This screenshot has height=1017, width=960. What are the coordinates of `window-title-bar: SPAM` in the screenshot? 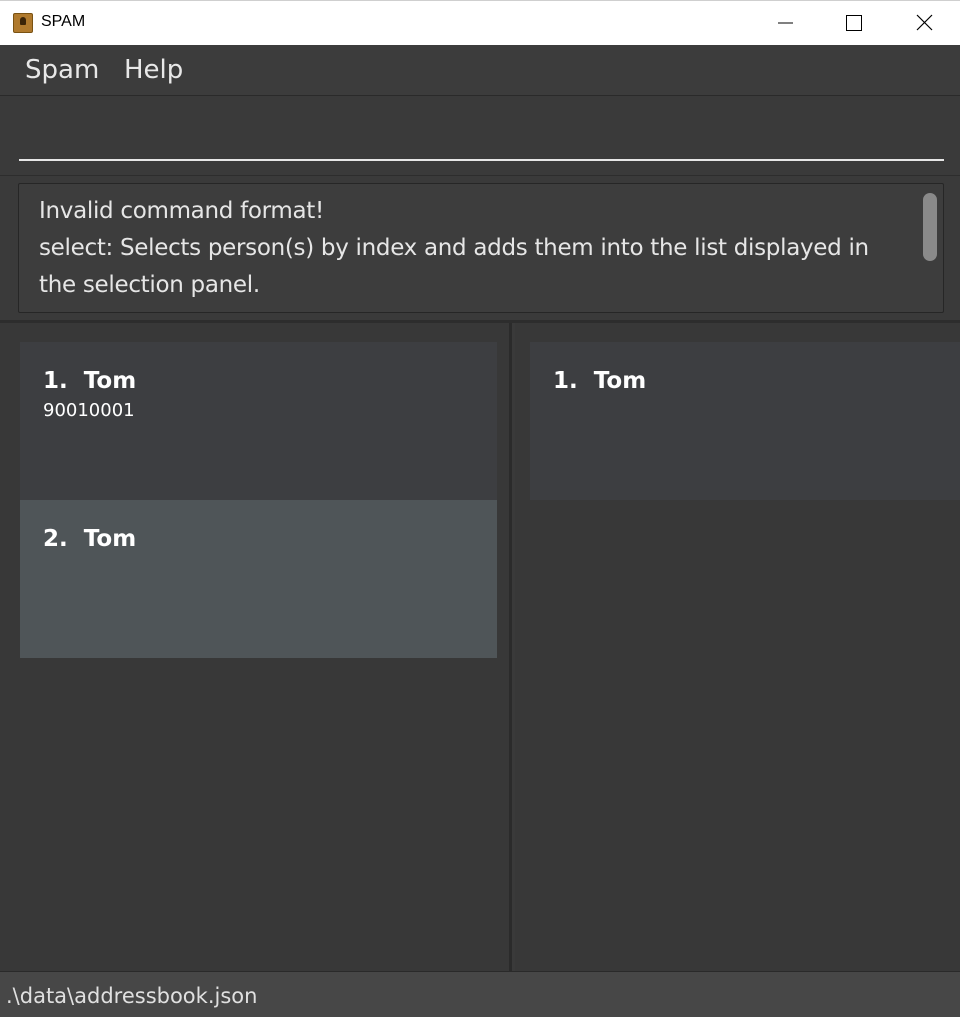 It's located at (480, 22).